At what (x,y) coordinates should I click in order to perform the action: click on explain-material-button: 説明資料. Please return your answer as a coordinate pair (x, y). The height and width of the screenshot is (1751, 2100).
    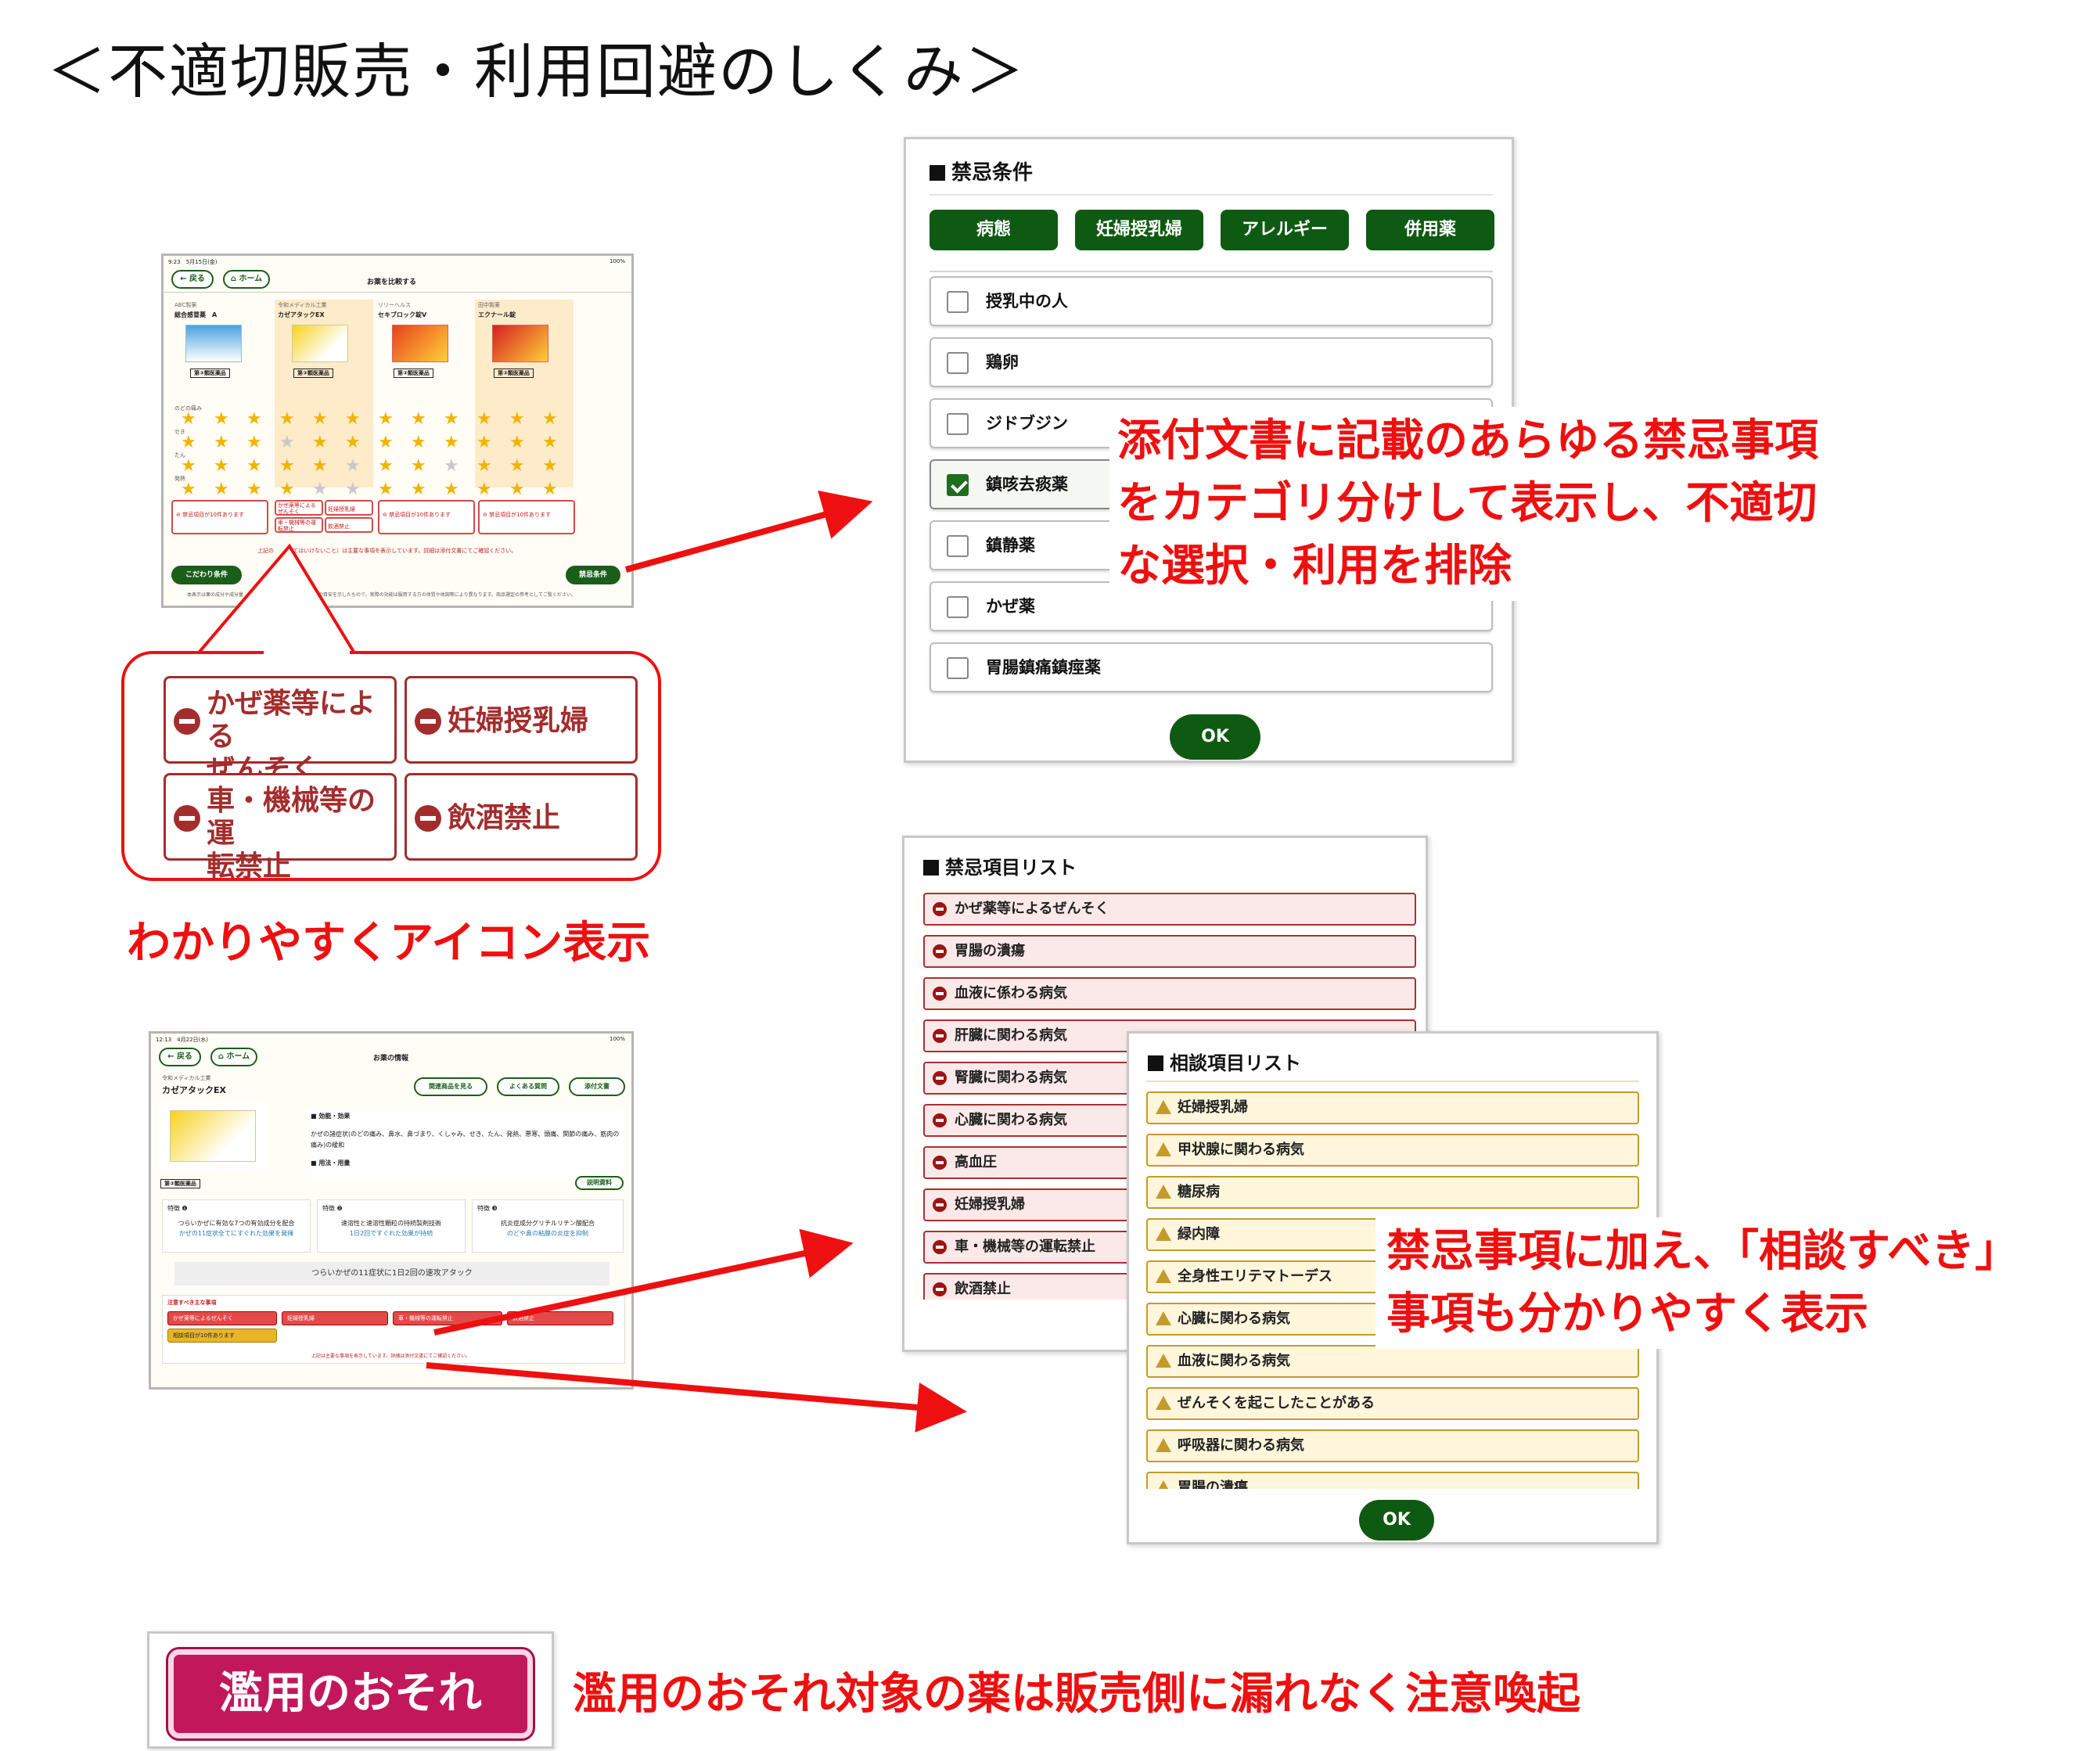
    Looking at the image, I should click on (599, 1183).